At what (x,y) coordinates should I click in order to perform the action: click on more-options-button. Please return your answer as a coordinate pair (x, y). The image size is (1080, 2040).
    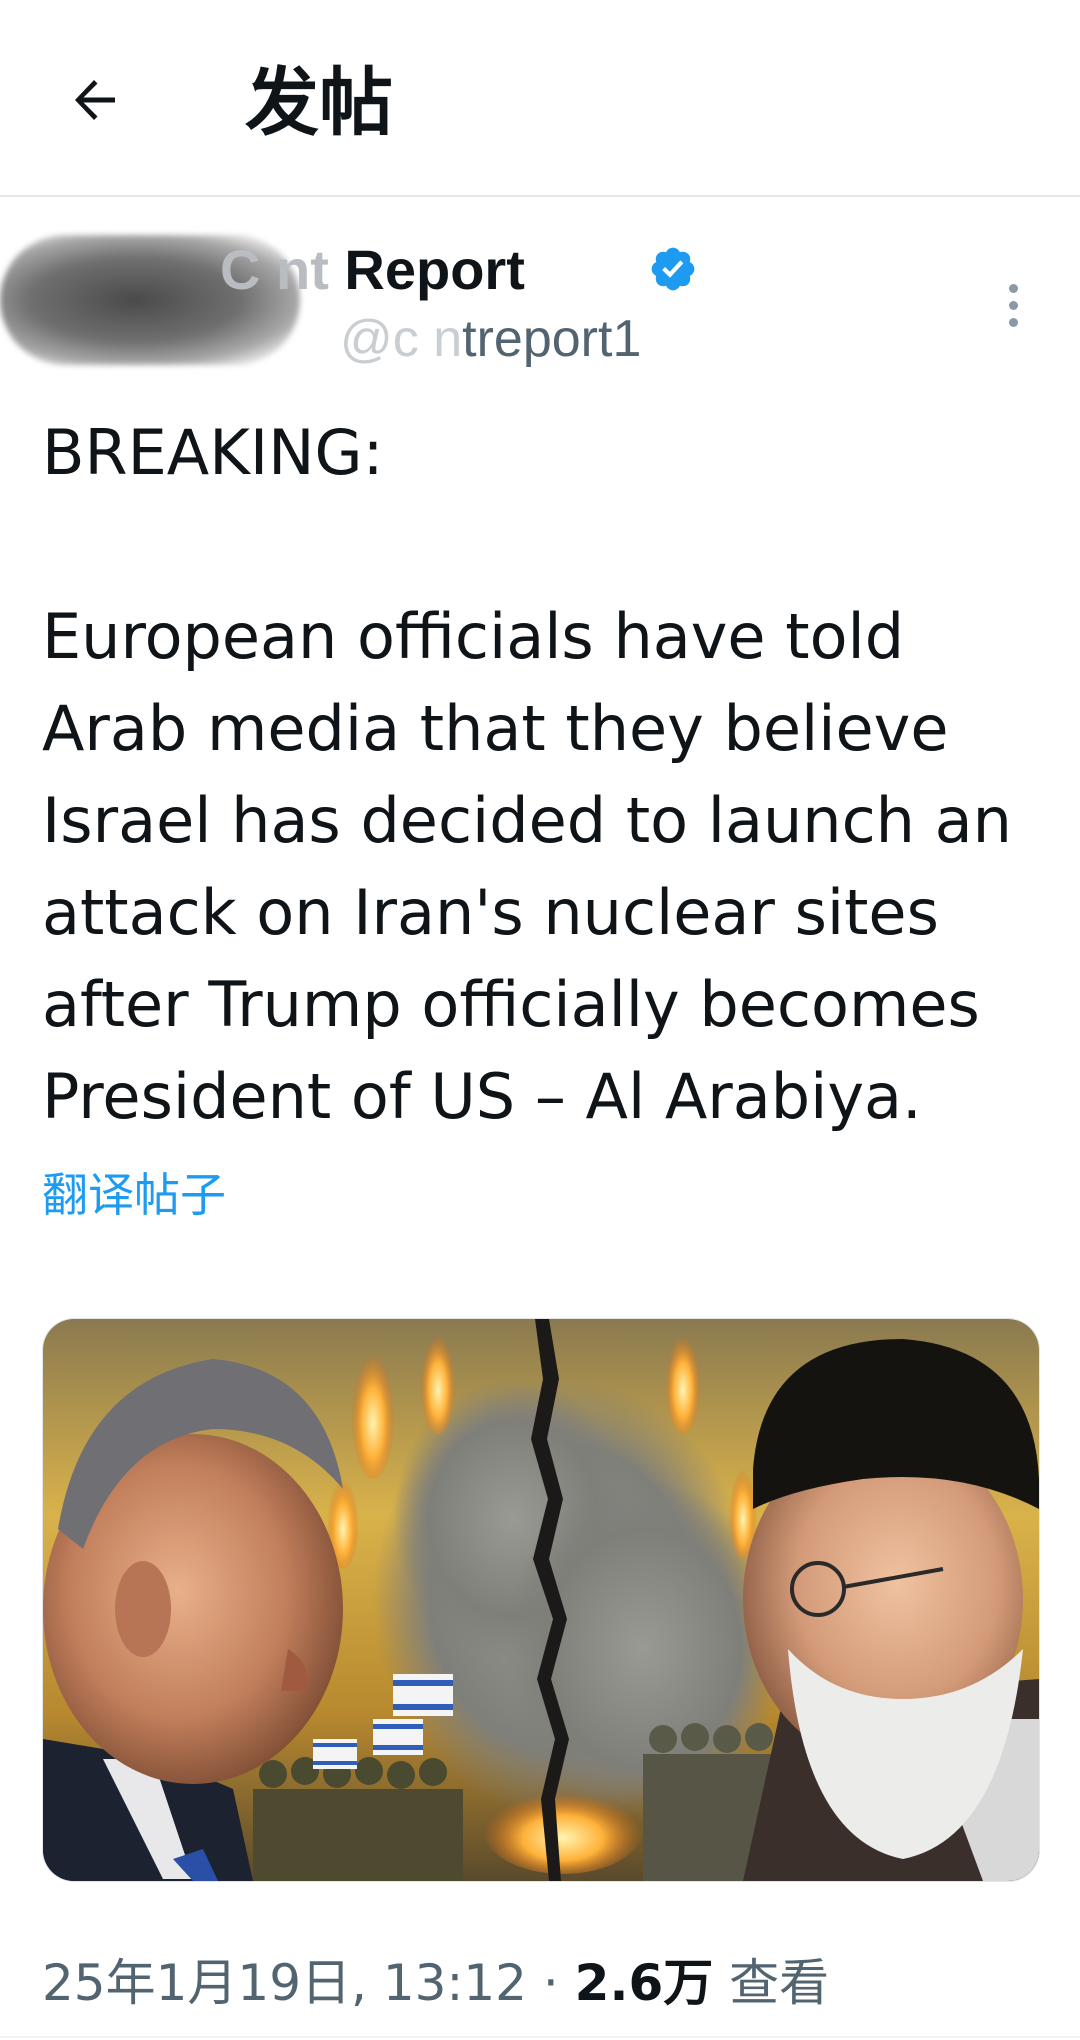
    Looking at the image, I should click on (1013, 305).